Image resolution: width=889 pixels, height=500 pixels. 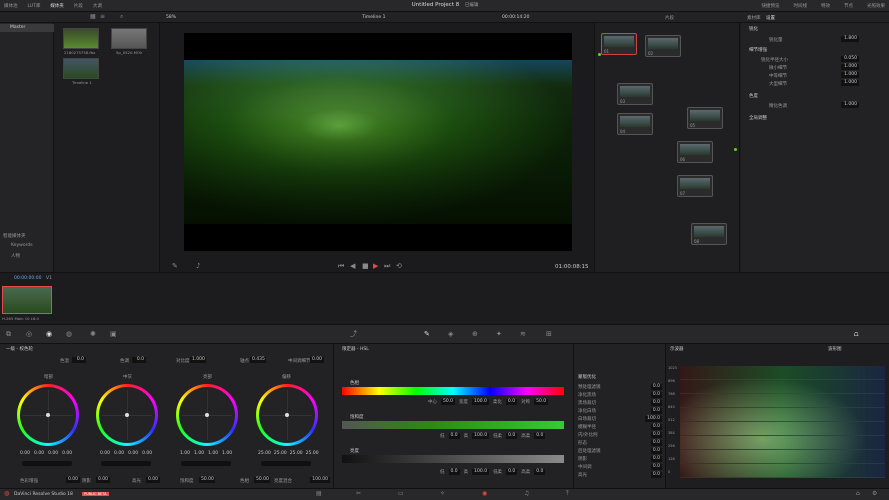 I want to click on offset-master-slider, so click(x=286, y=463).